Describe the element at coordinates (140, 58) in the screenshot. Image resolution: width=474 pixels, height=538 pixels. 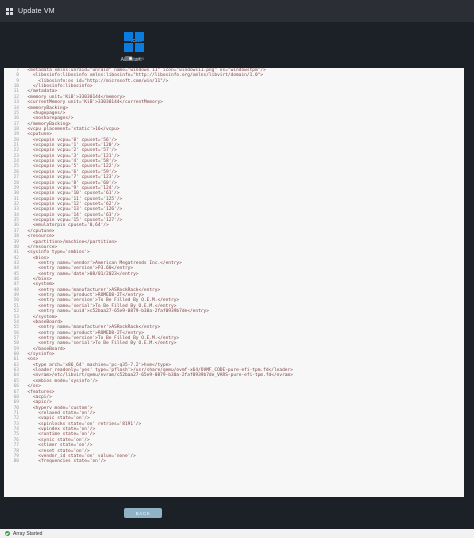
I see `autostart-value: YES` at that location.